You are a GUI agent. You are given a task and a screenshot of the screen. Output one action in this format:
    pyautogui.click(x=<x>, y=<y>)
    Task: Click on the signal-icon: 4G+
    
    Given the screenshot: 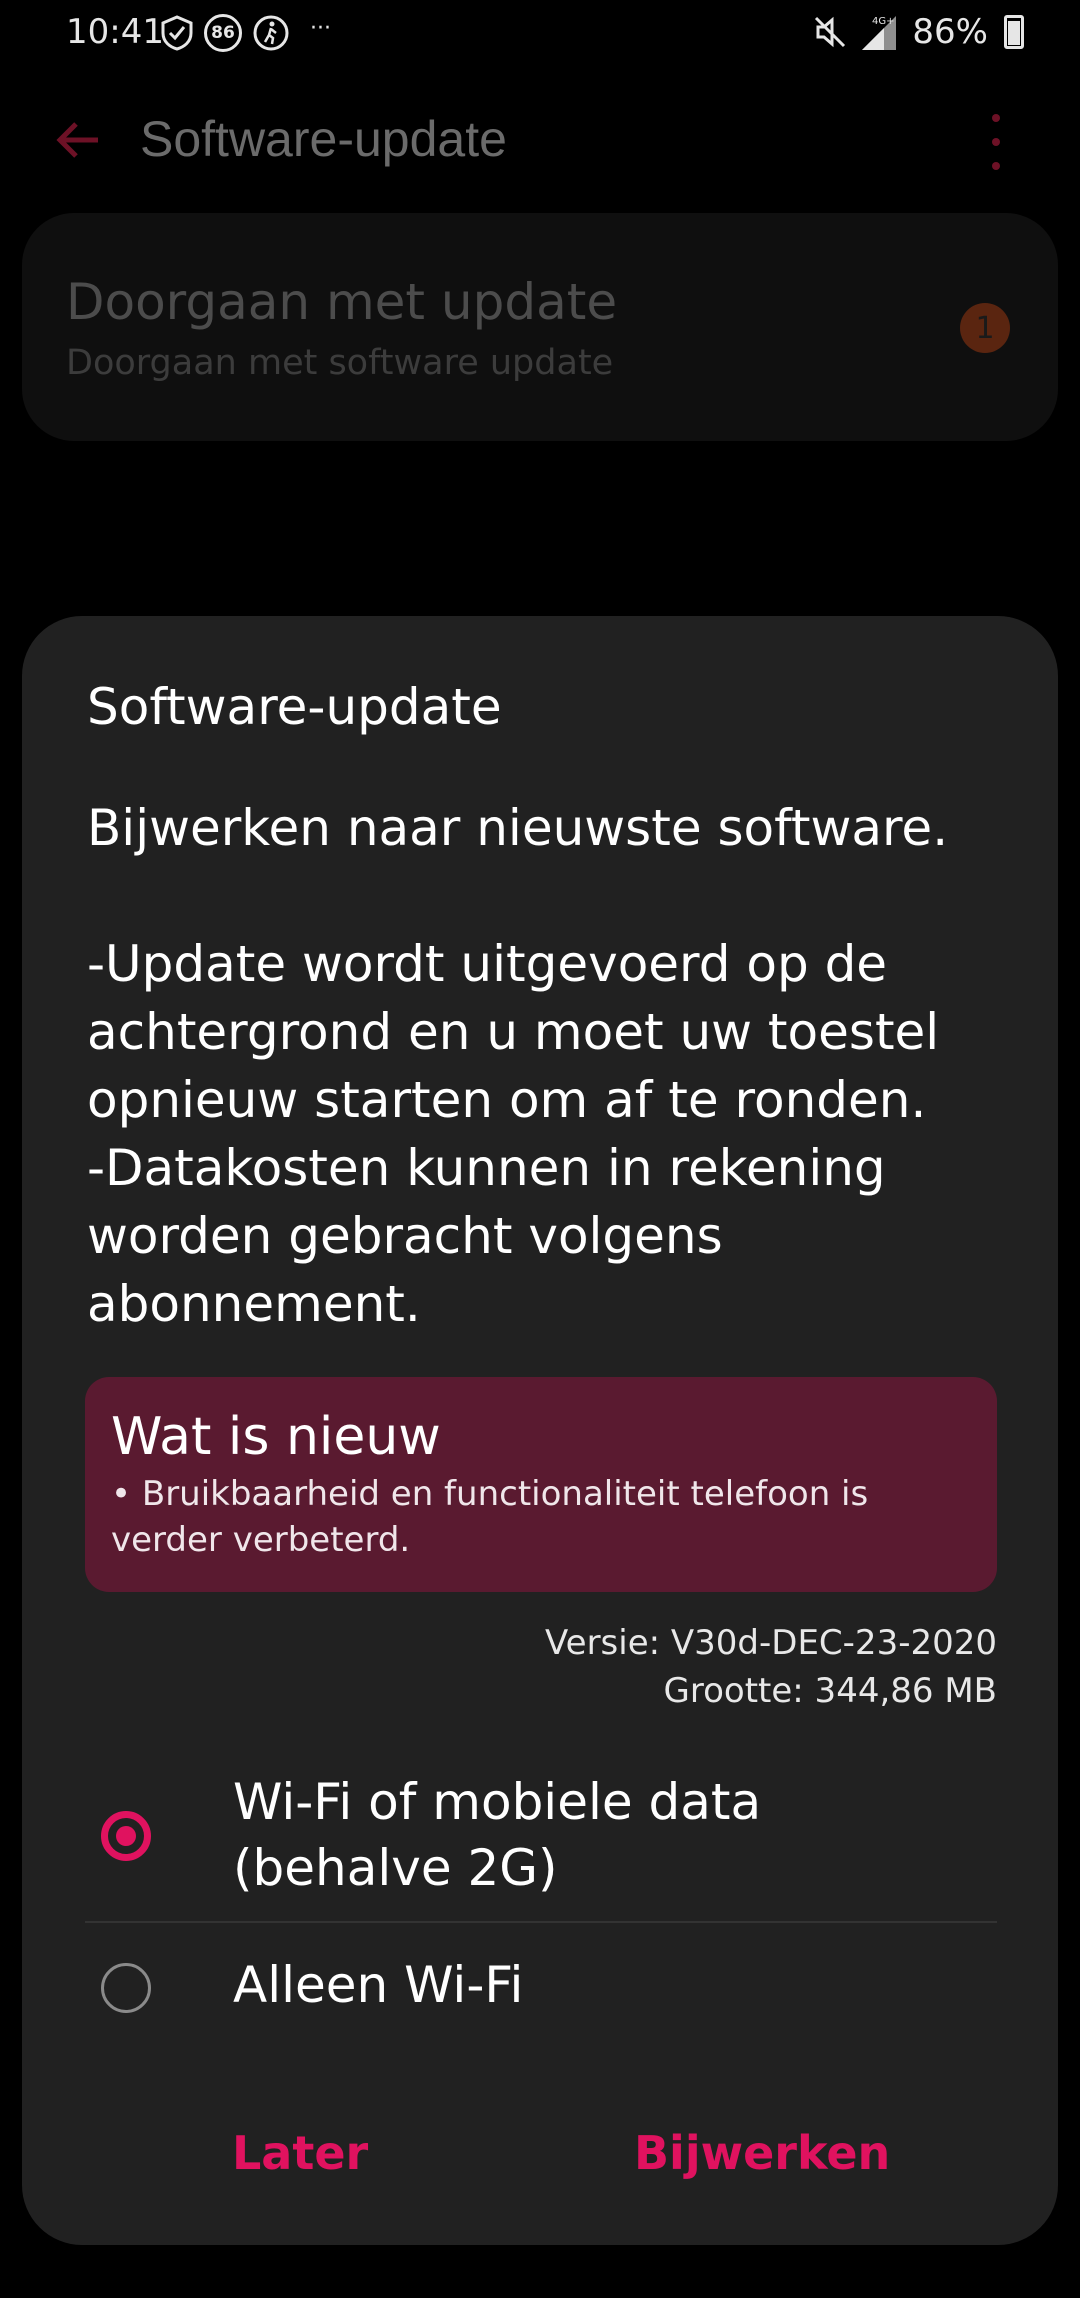 What is the action you would take?
    pyautogui.click(x=879, y=33)
    